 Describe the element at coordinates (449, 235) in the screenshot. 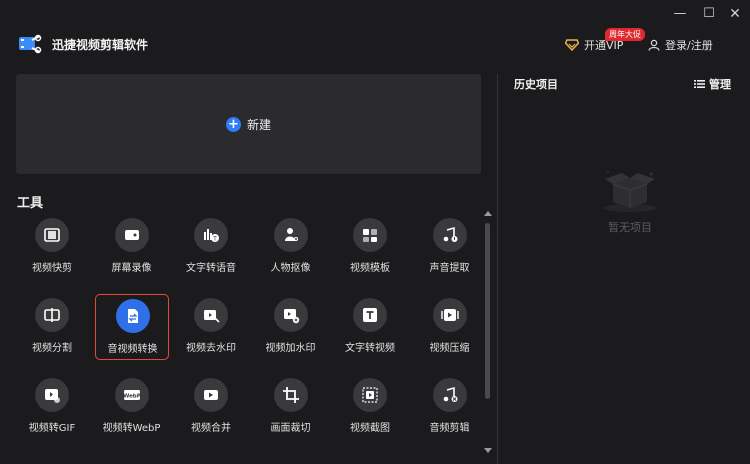

I see `music-extract-icon` at that location.